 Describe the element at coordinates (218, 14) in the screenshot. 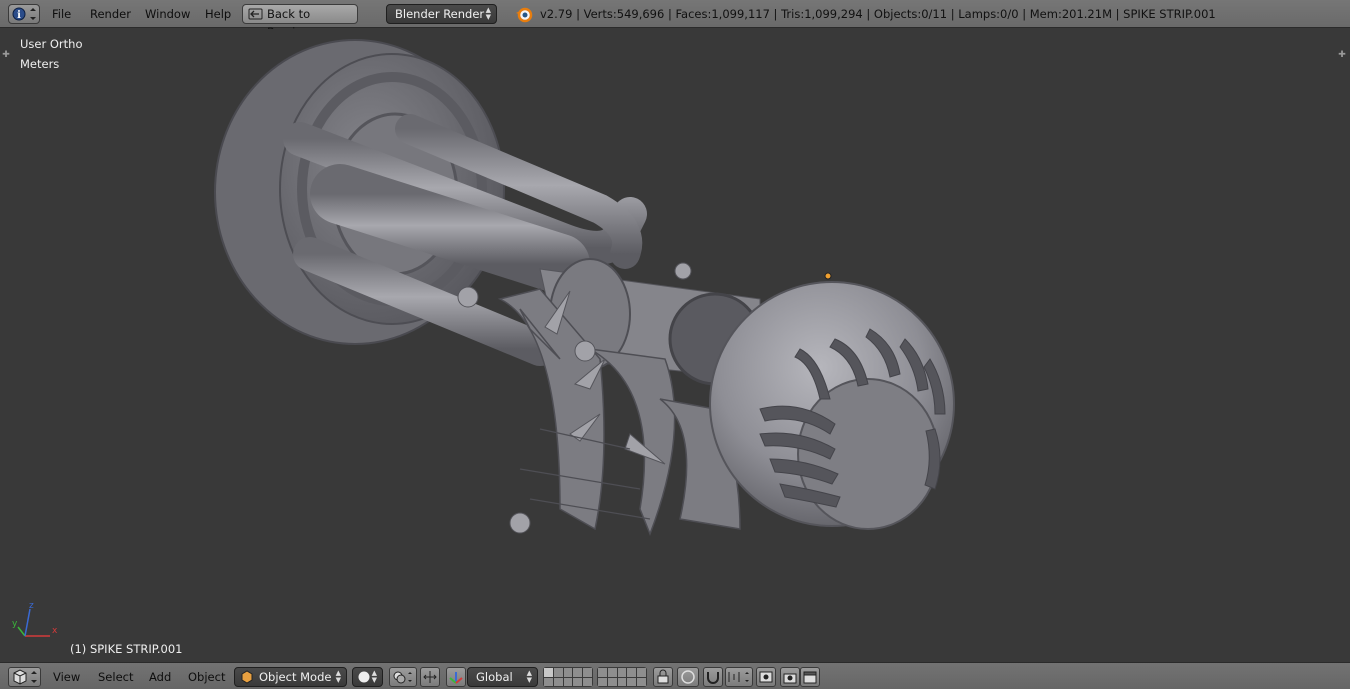

I see `menu-help: Help` at that location.